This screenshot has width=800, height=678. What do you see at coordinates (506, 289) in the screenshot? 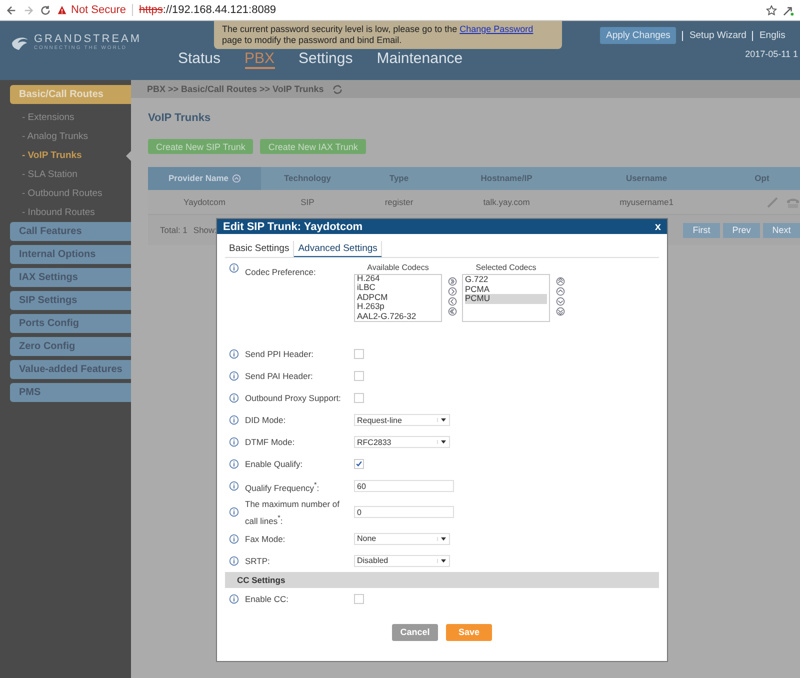
I see `codec-option: PCMA` at bounding box center [506, 289].